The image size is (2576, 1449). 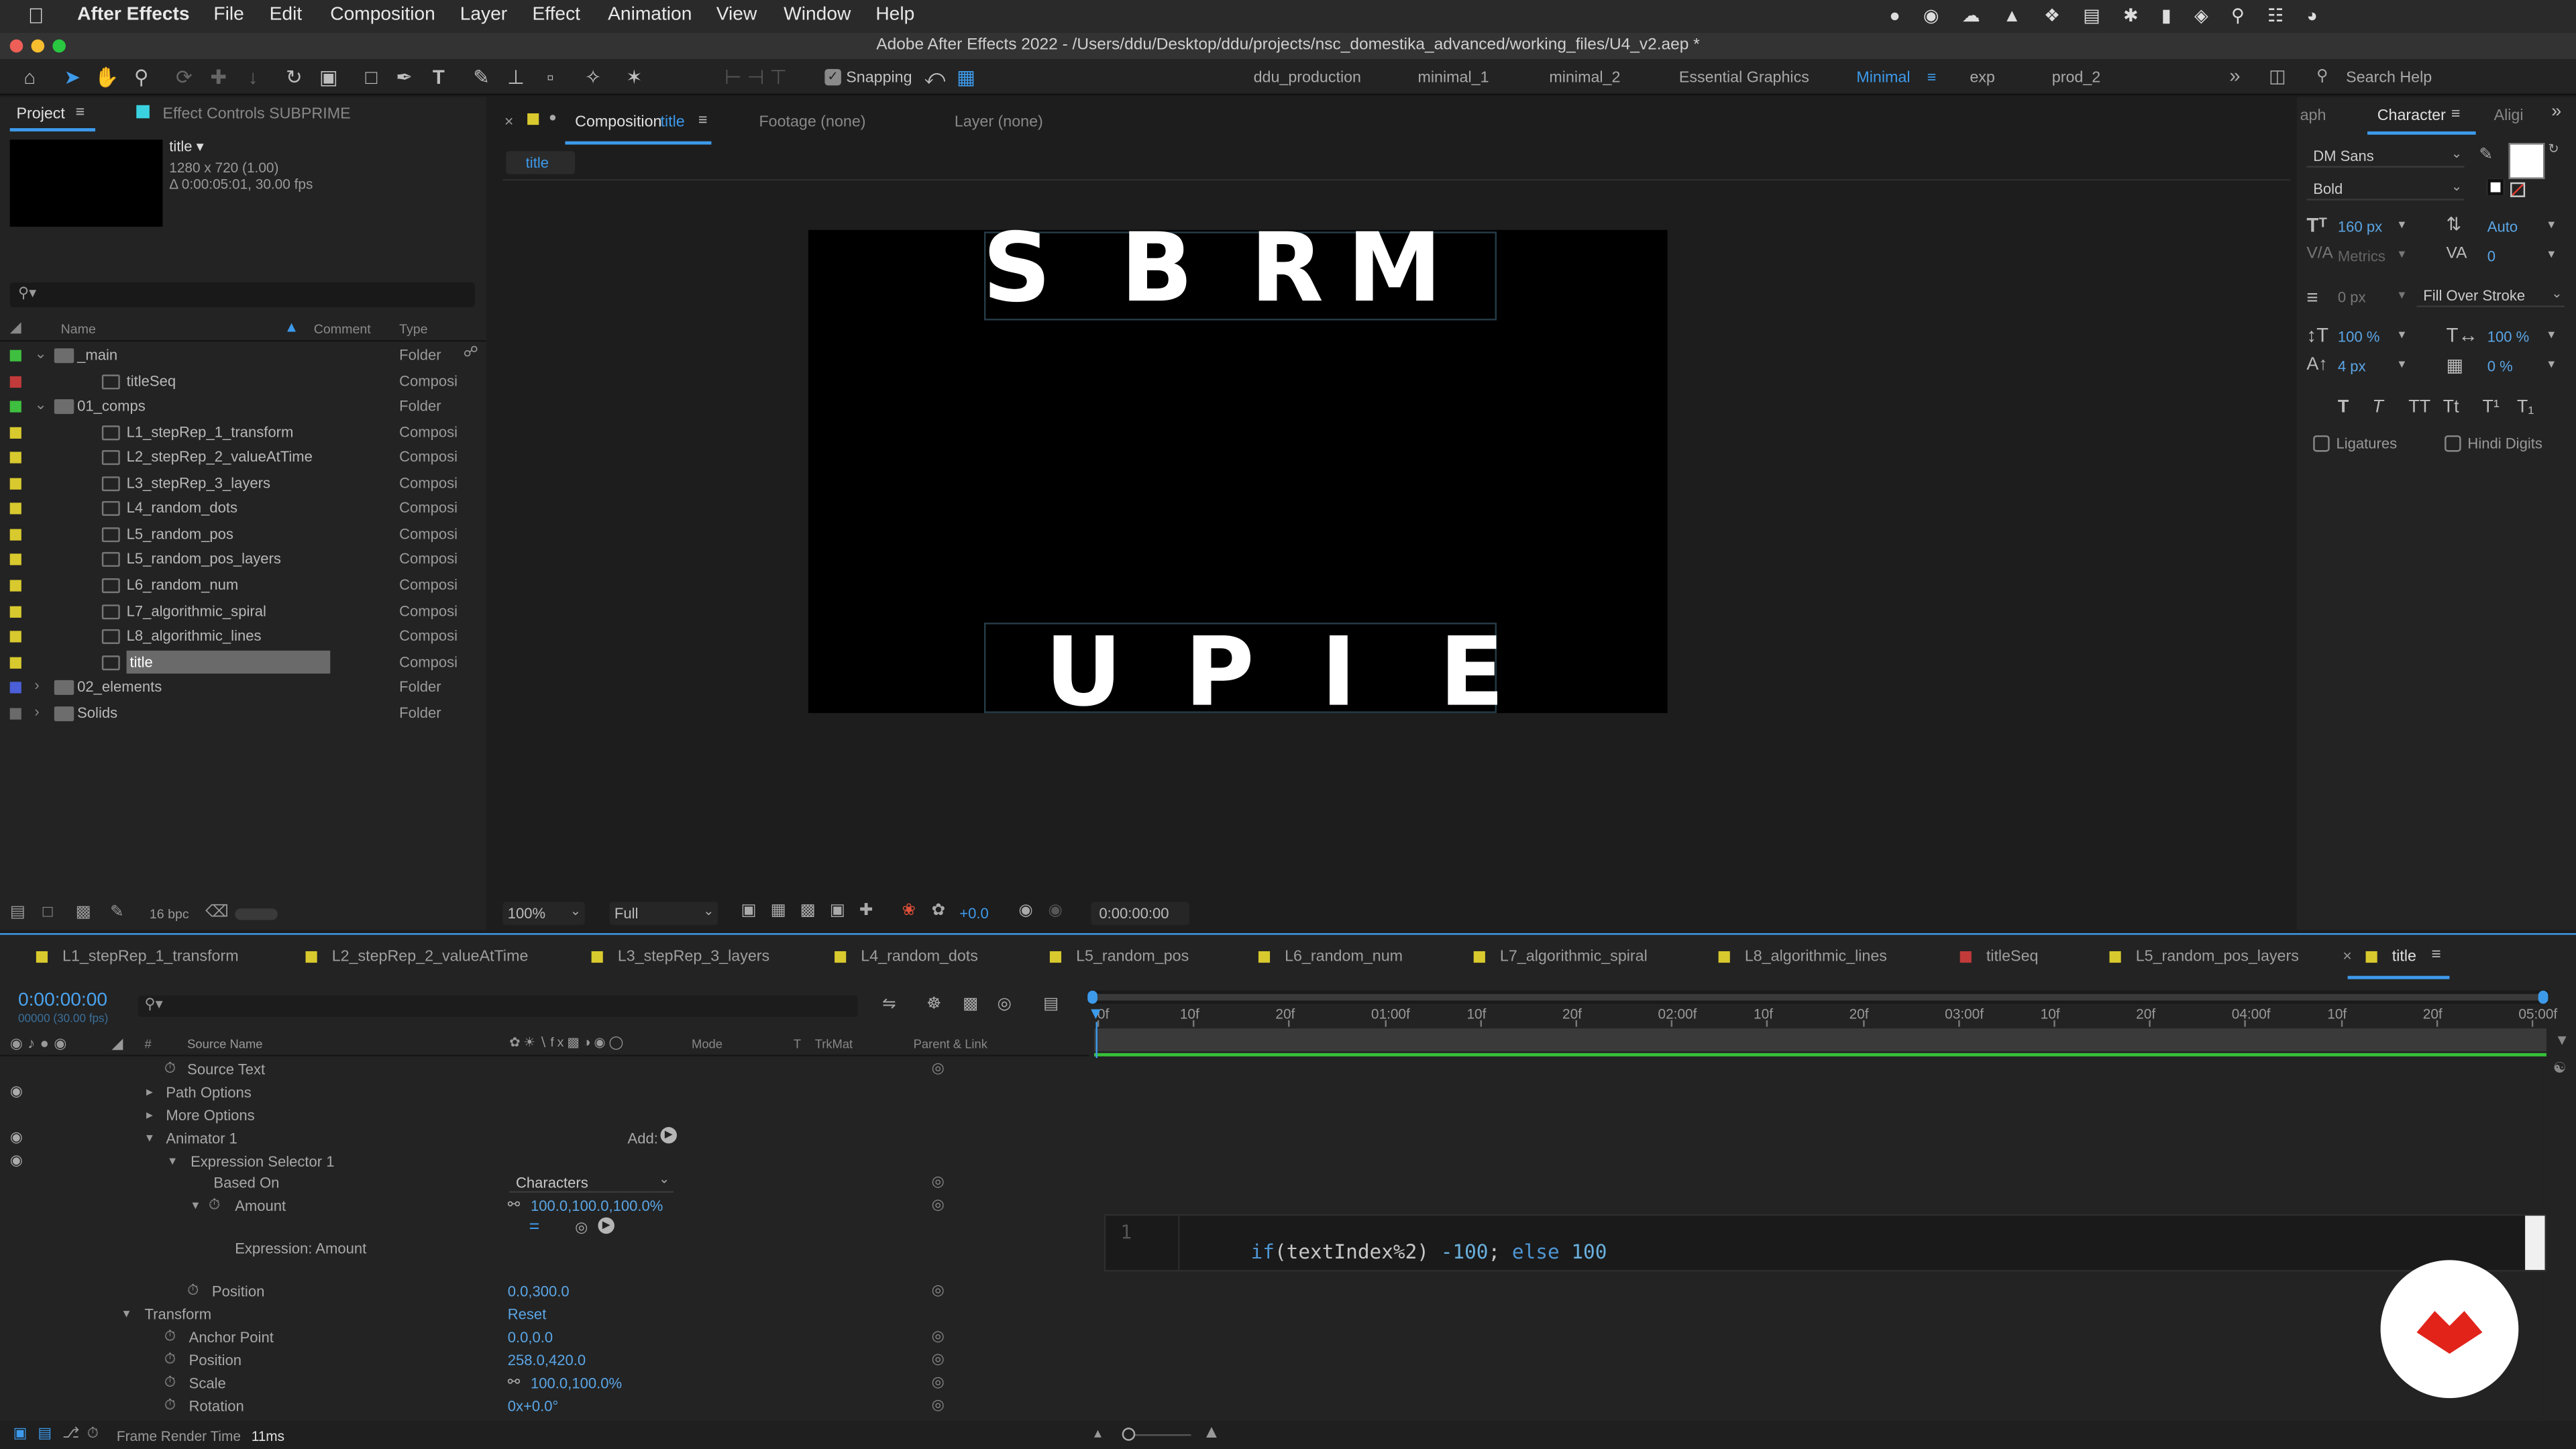 What do you see at coordinates (416, 957) in the screenshot?
I see `timeline-tab-l2-steprep-2-valueattime: L2_stepRep_2_valueAtTime` at bounding box center [416, 957].